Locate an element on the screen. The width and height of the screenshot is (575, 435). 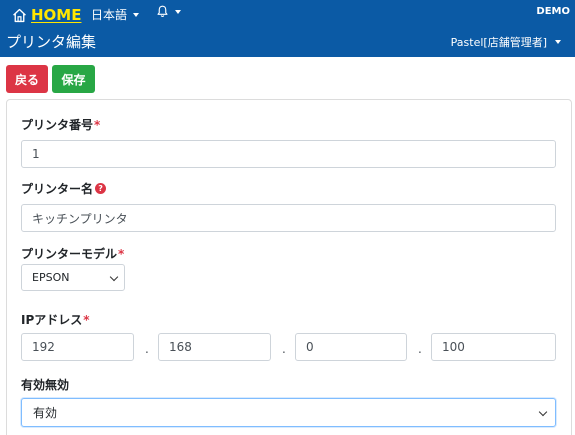
printer-model-selected: EPSON is located at coordinates (51, 277).